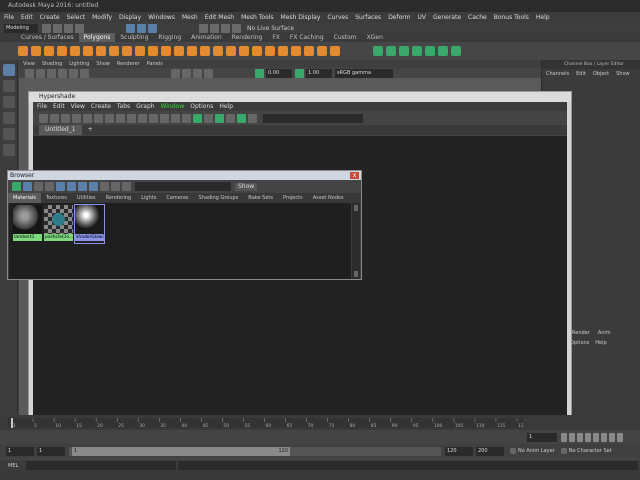  What do you see at coordinates (89, 224) in the screenshot?
I see `material-swatch: shaderGlow1` at bounding box center [89, 224].